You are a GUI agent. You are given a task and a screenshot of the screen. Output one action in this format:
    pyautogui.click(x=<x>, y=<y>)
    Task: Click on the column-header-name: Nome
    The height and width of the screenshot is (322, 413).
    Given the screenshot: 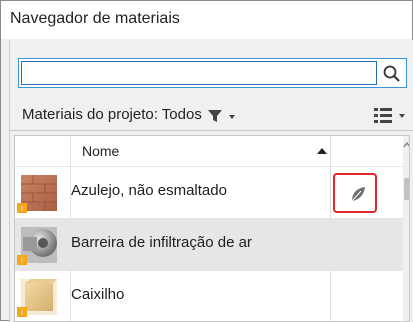 What is the action you would take?
    pyautogui.click(x=100, y=151)
    